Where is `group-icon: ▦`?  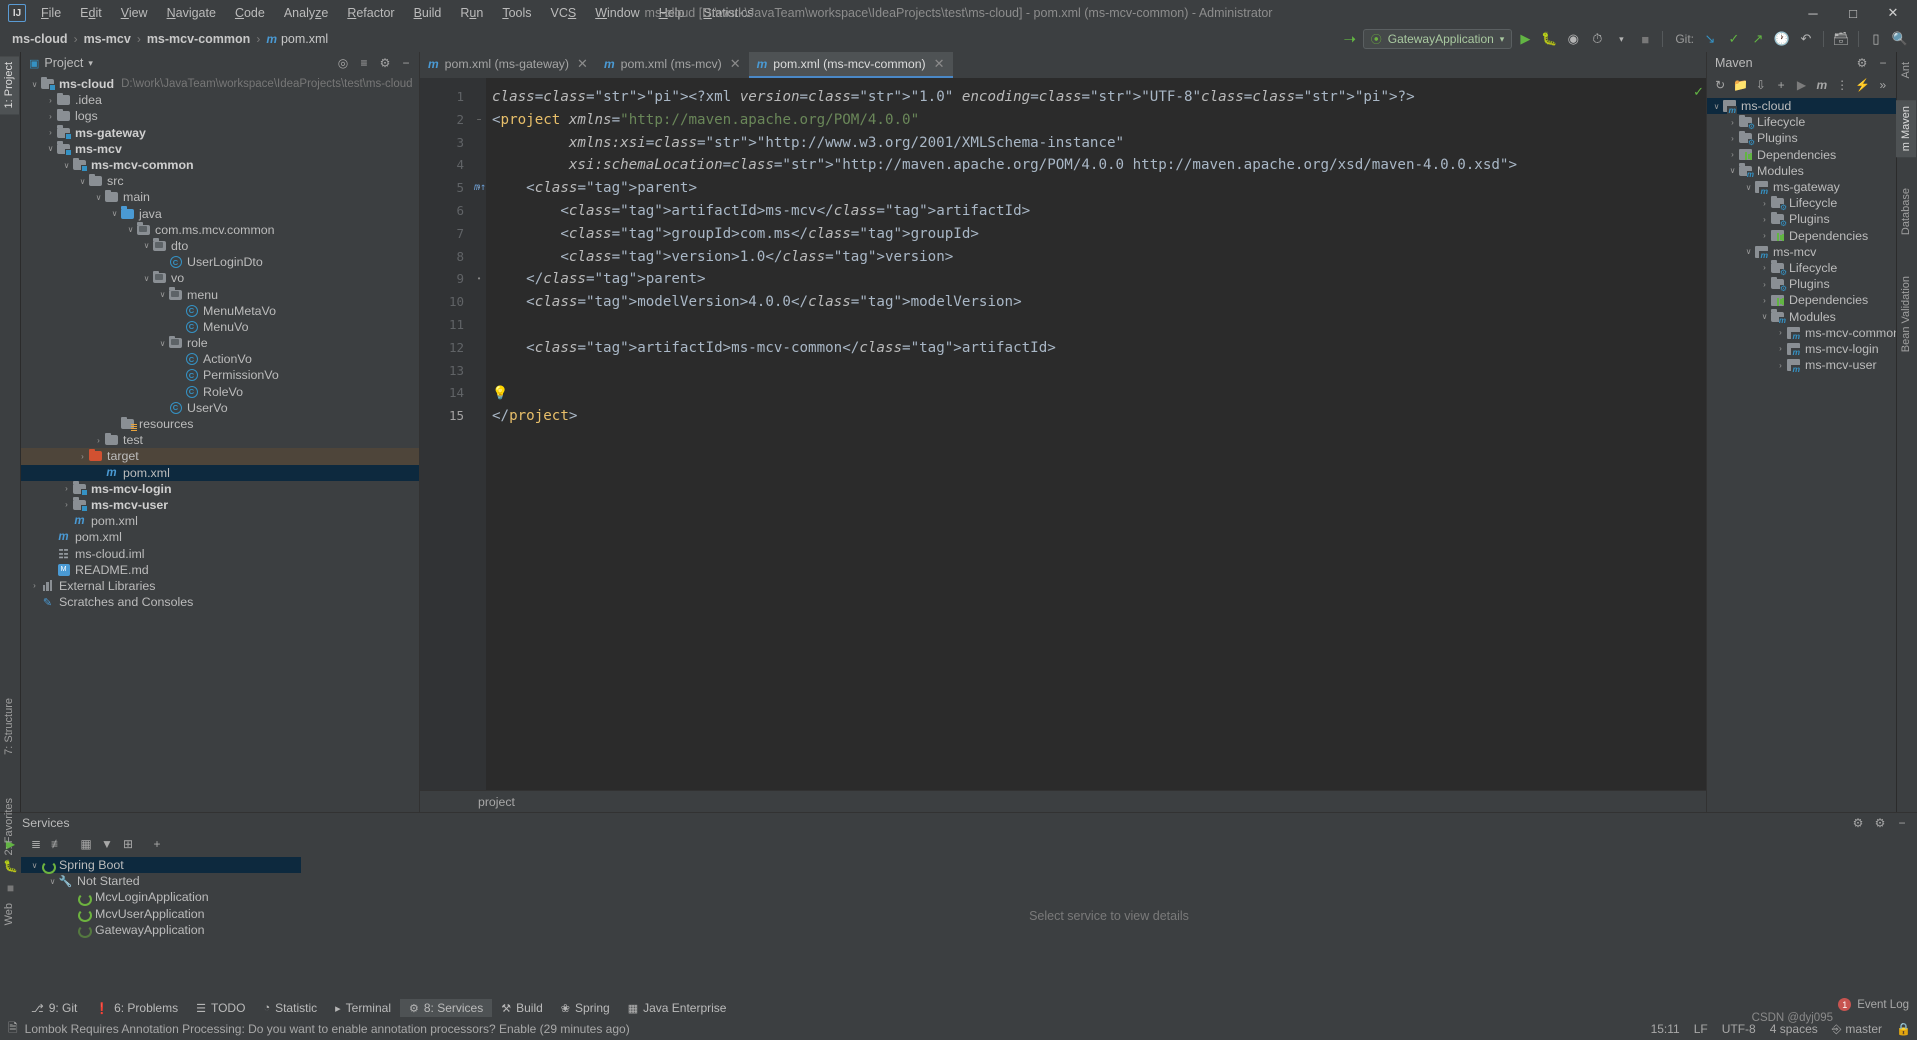 group-icon: ▦ is located at coordinates (86, 844).